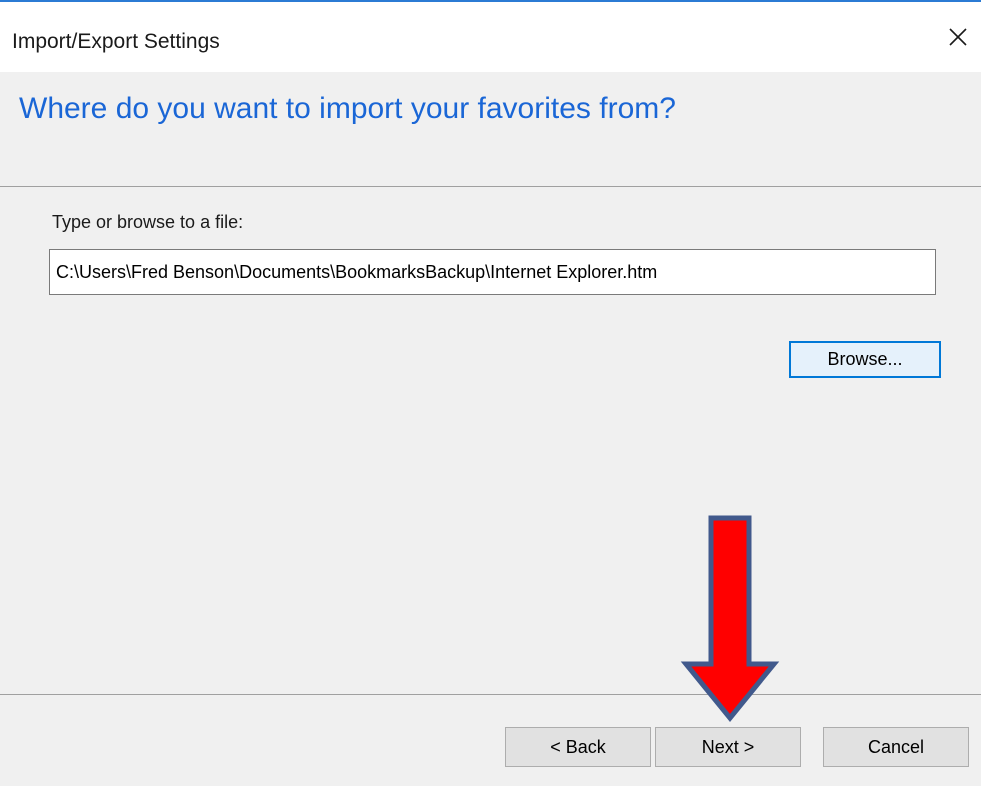  What do you see at coordinates (490, 186) in the screenshot?
I see `header-divider` at bounding box center [490, 186].